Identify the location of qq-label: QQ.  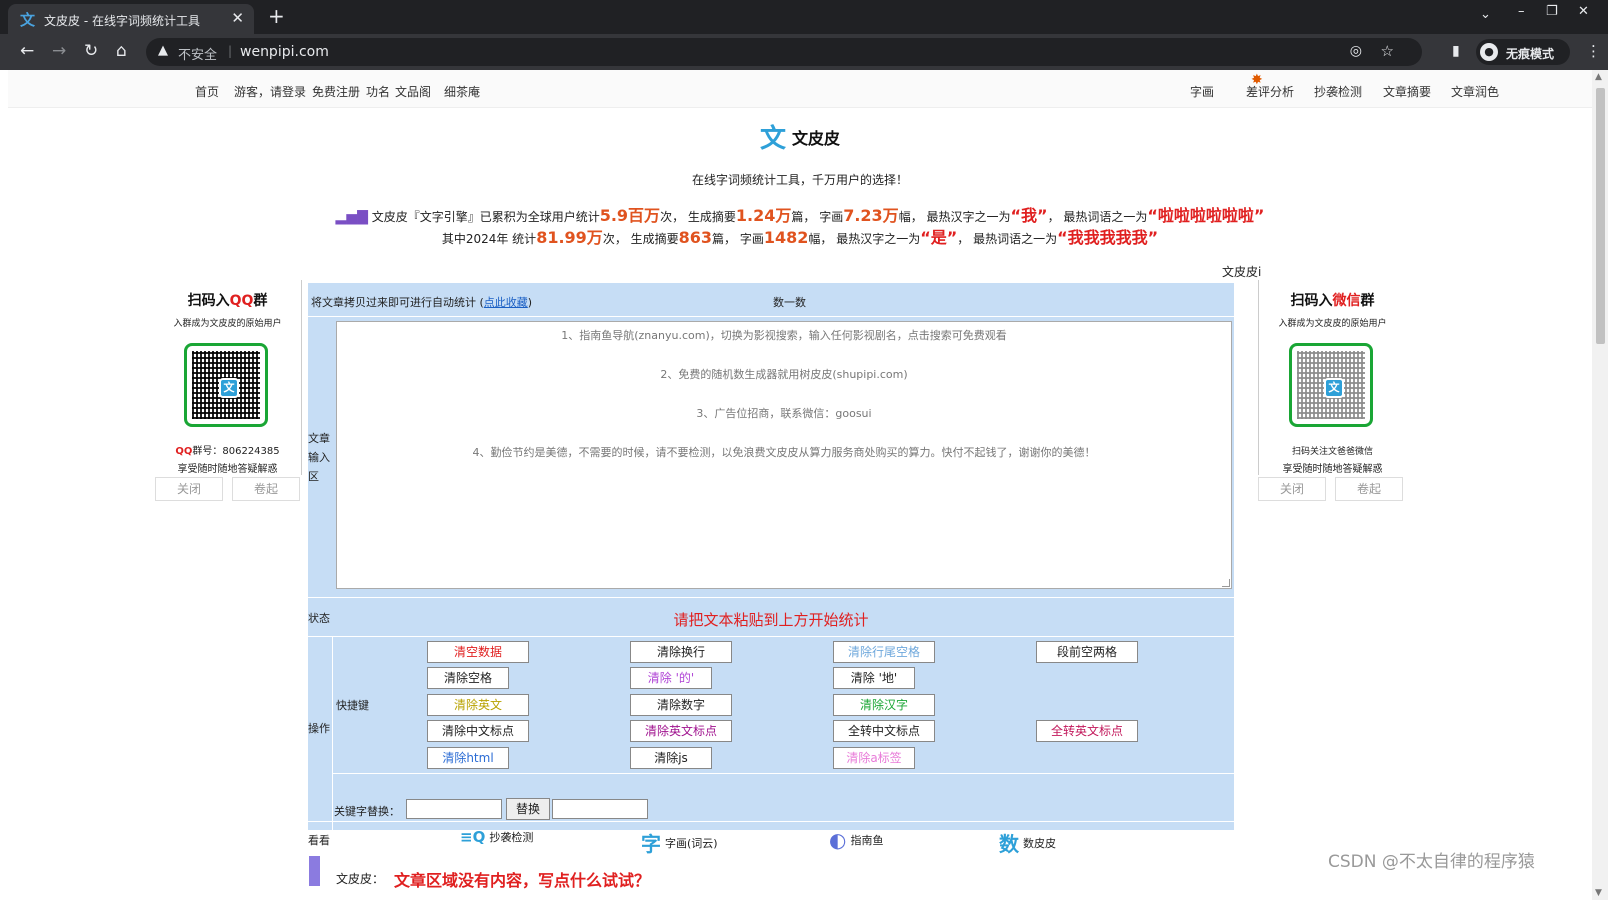
(184, 451).